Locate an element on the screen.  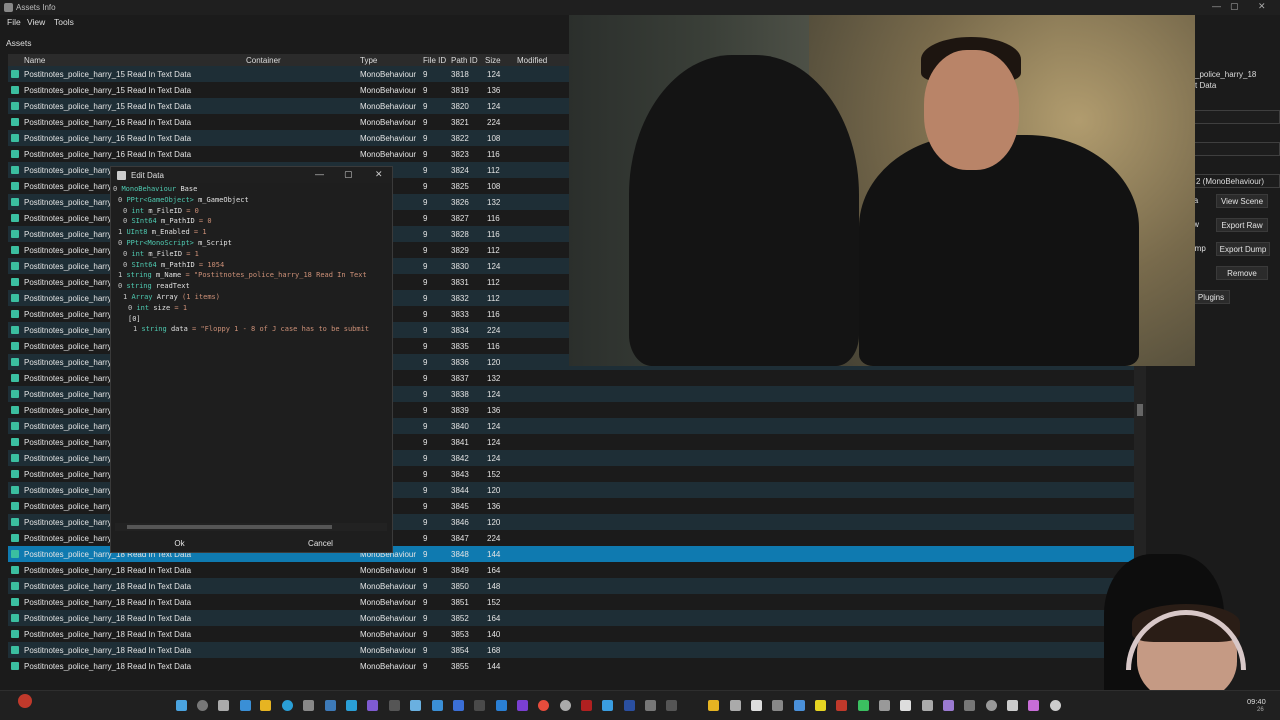
column-name: Name is located at coordinates (34, 60).